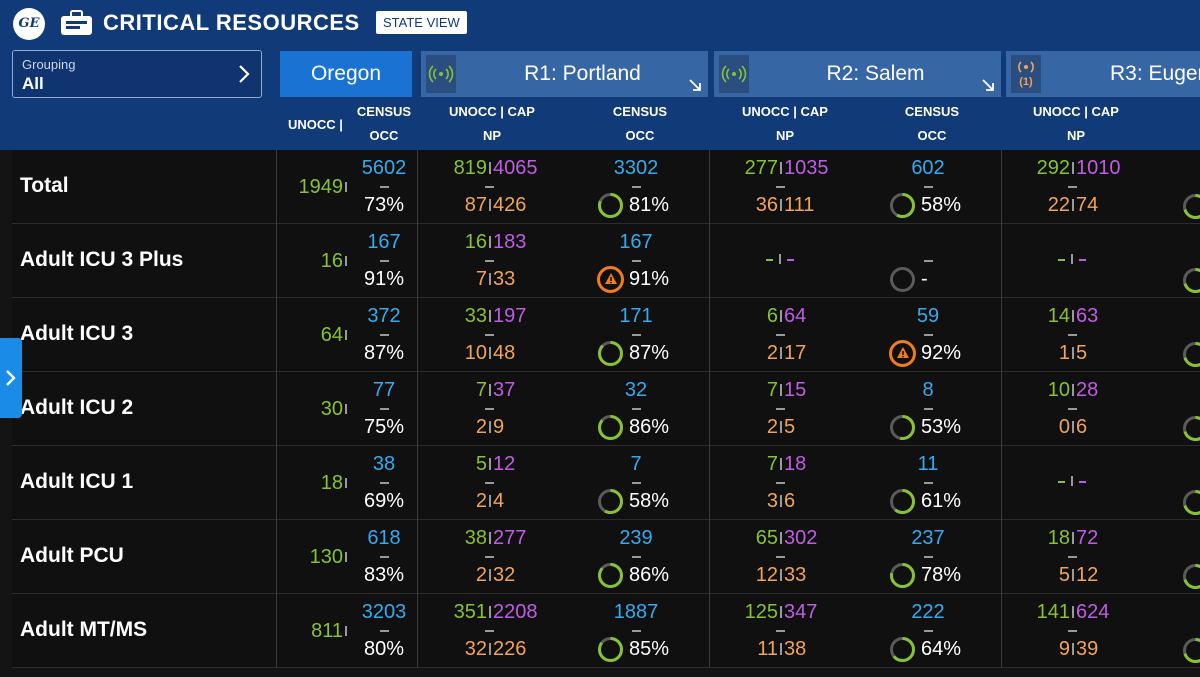  Describe the element at coordinates (582, 73) in the screenshot. I see `region-title: R1: Portland` at that location.